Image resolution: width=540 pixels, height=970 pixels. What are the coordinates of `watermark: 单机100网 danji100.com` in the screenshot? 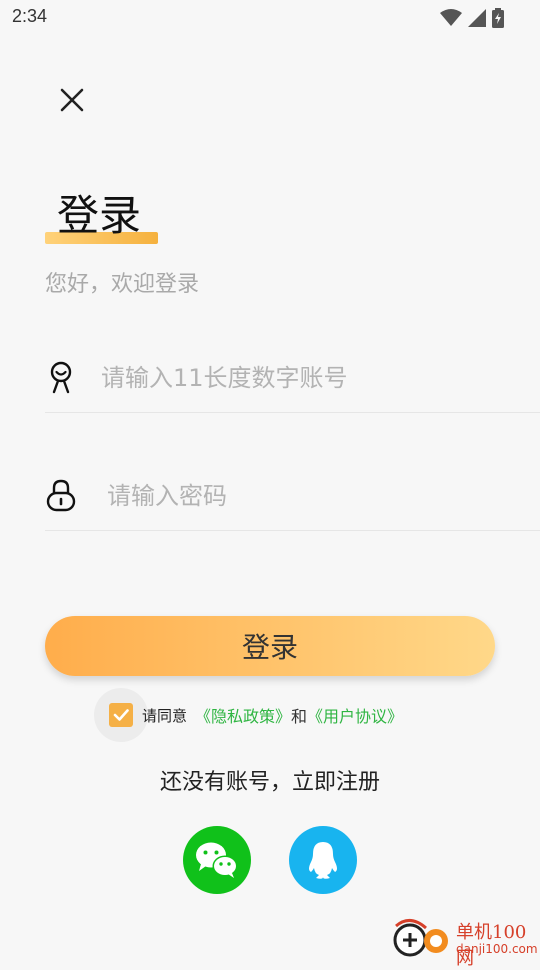 It's located at (465, 941).